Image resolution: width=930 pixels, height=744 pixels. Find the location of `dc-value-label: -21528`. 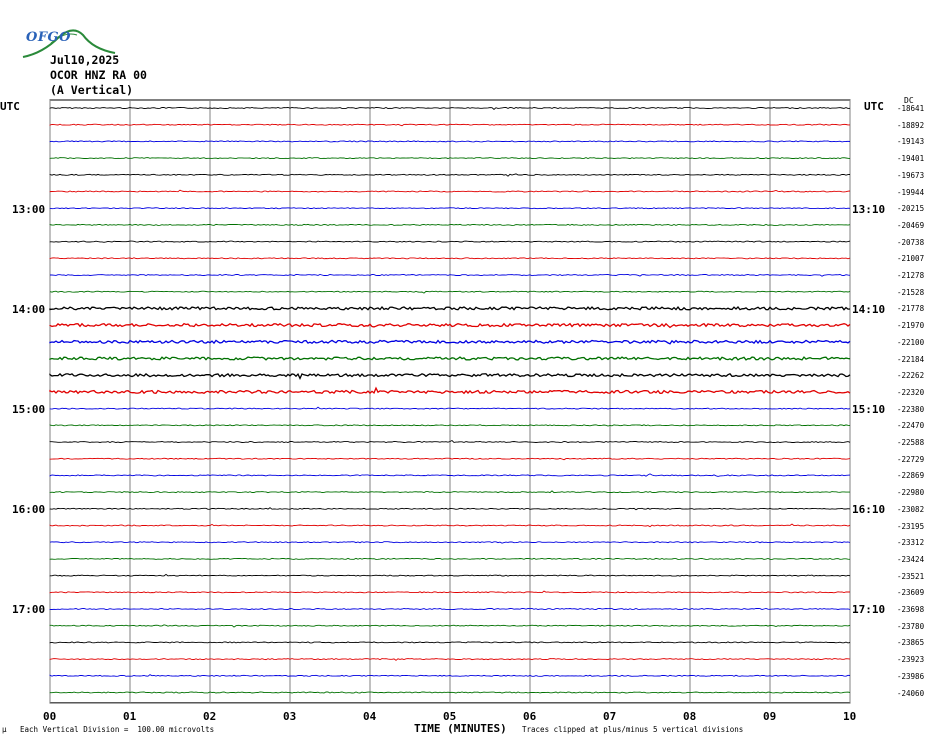

dc-value-label: -21528 is located at coordinates (911, 292).